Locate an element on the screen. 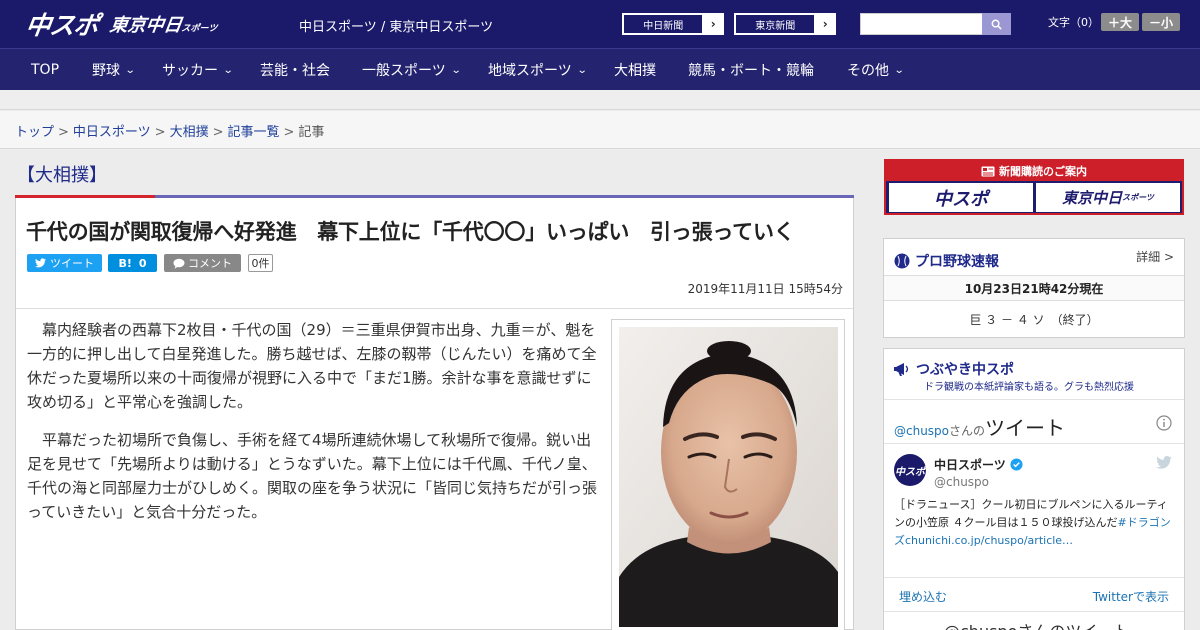 The width and height of the screenshot is (1200, 630). subscribe-tokyo-chunichi-button: 東京中日 スポーツ is located at coordinates (1108, 197).